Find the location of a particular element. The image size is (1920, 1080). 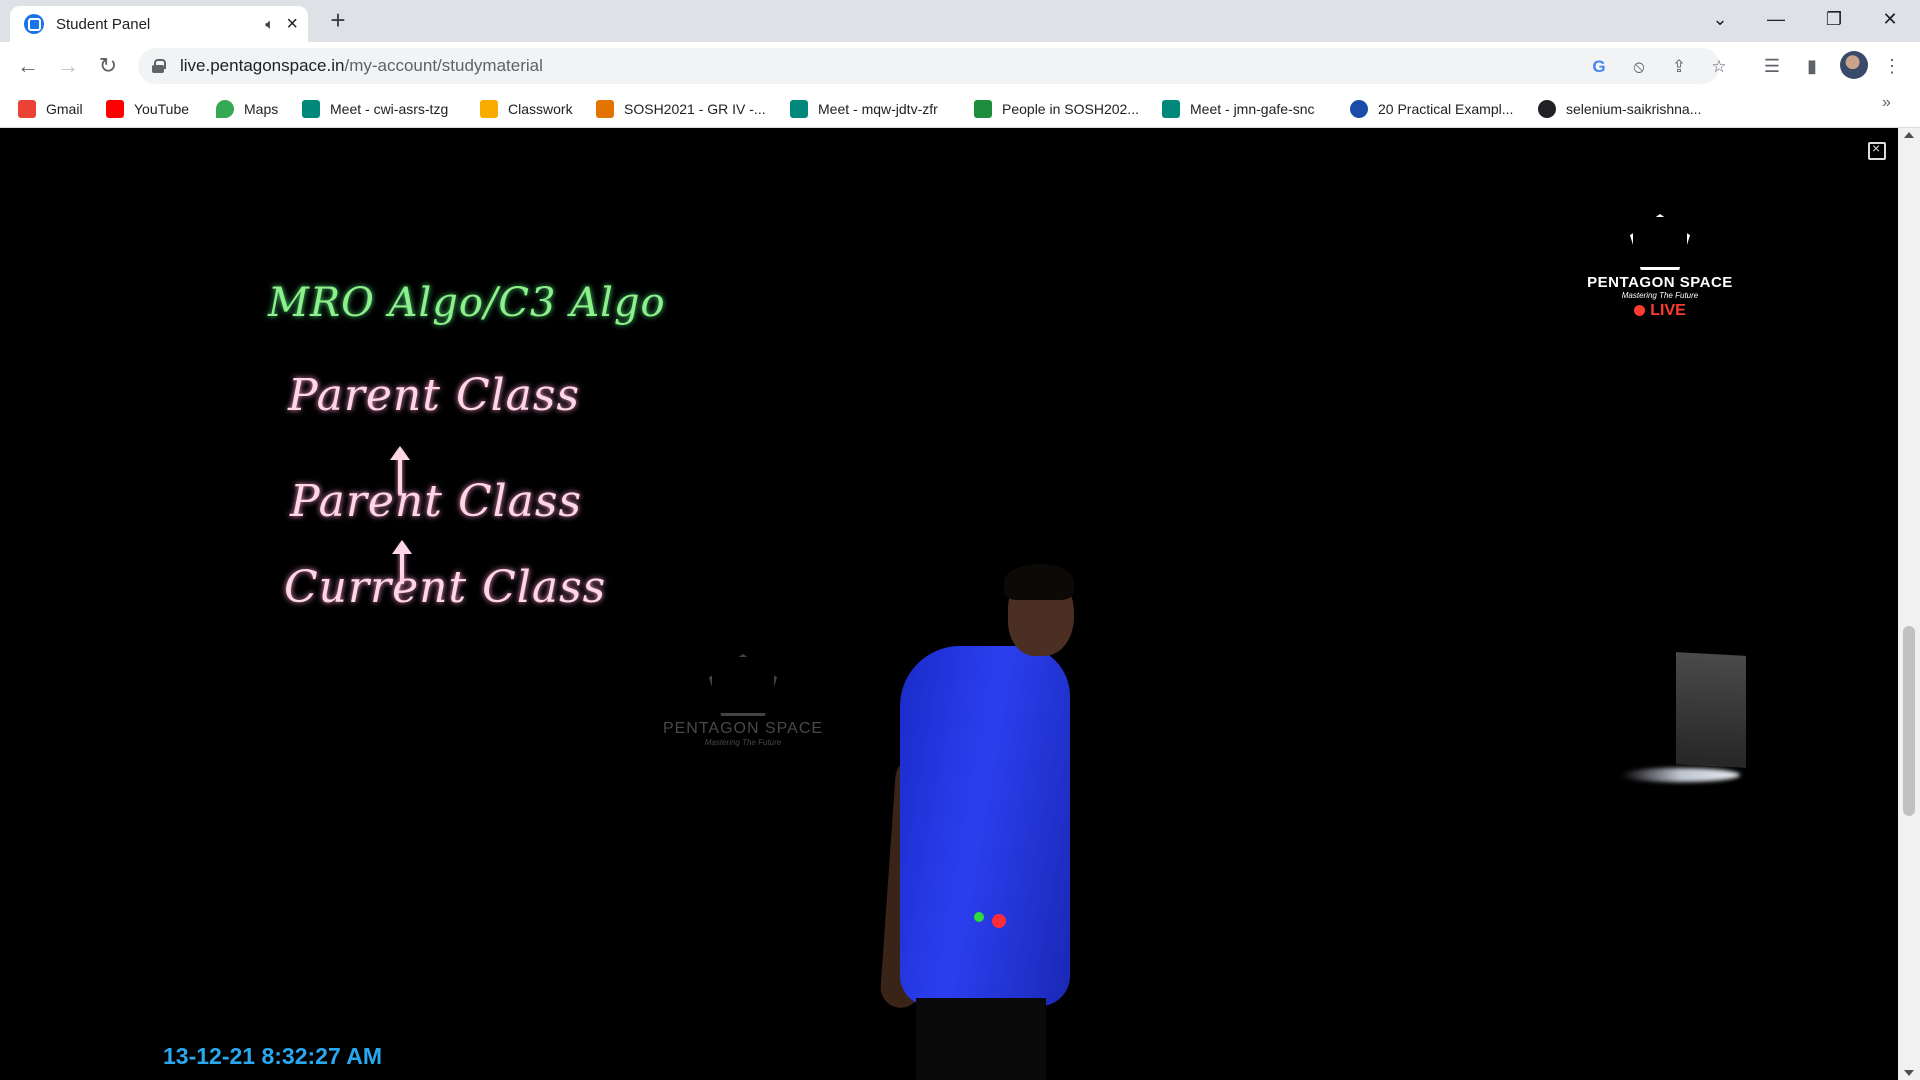

new-tab-button: + is located at coordinates (338, 20).